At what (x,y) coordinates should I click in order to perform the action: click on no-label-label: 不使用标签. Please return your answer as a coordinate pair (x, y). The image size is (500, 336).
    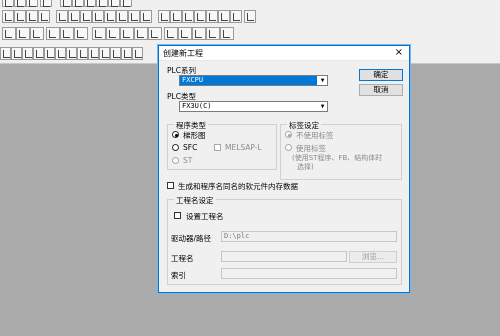
    Looking at the image, I should click on (315, 135).